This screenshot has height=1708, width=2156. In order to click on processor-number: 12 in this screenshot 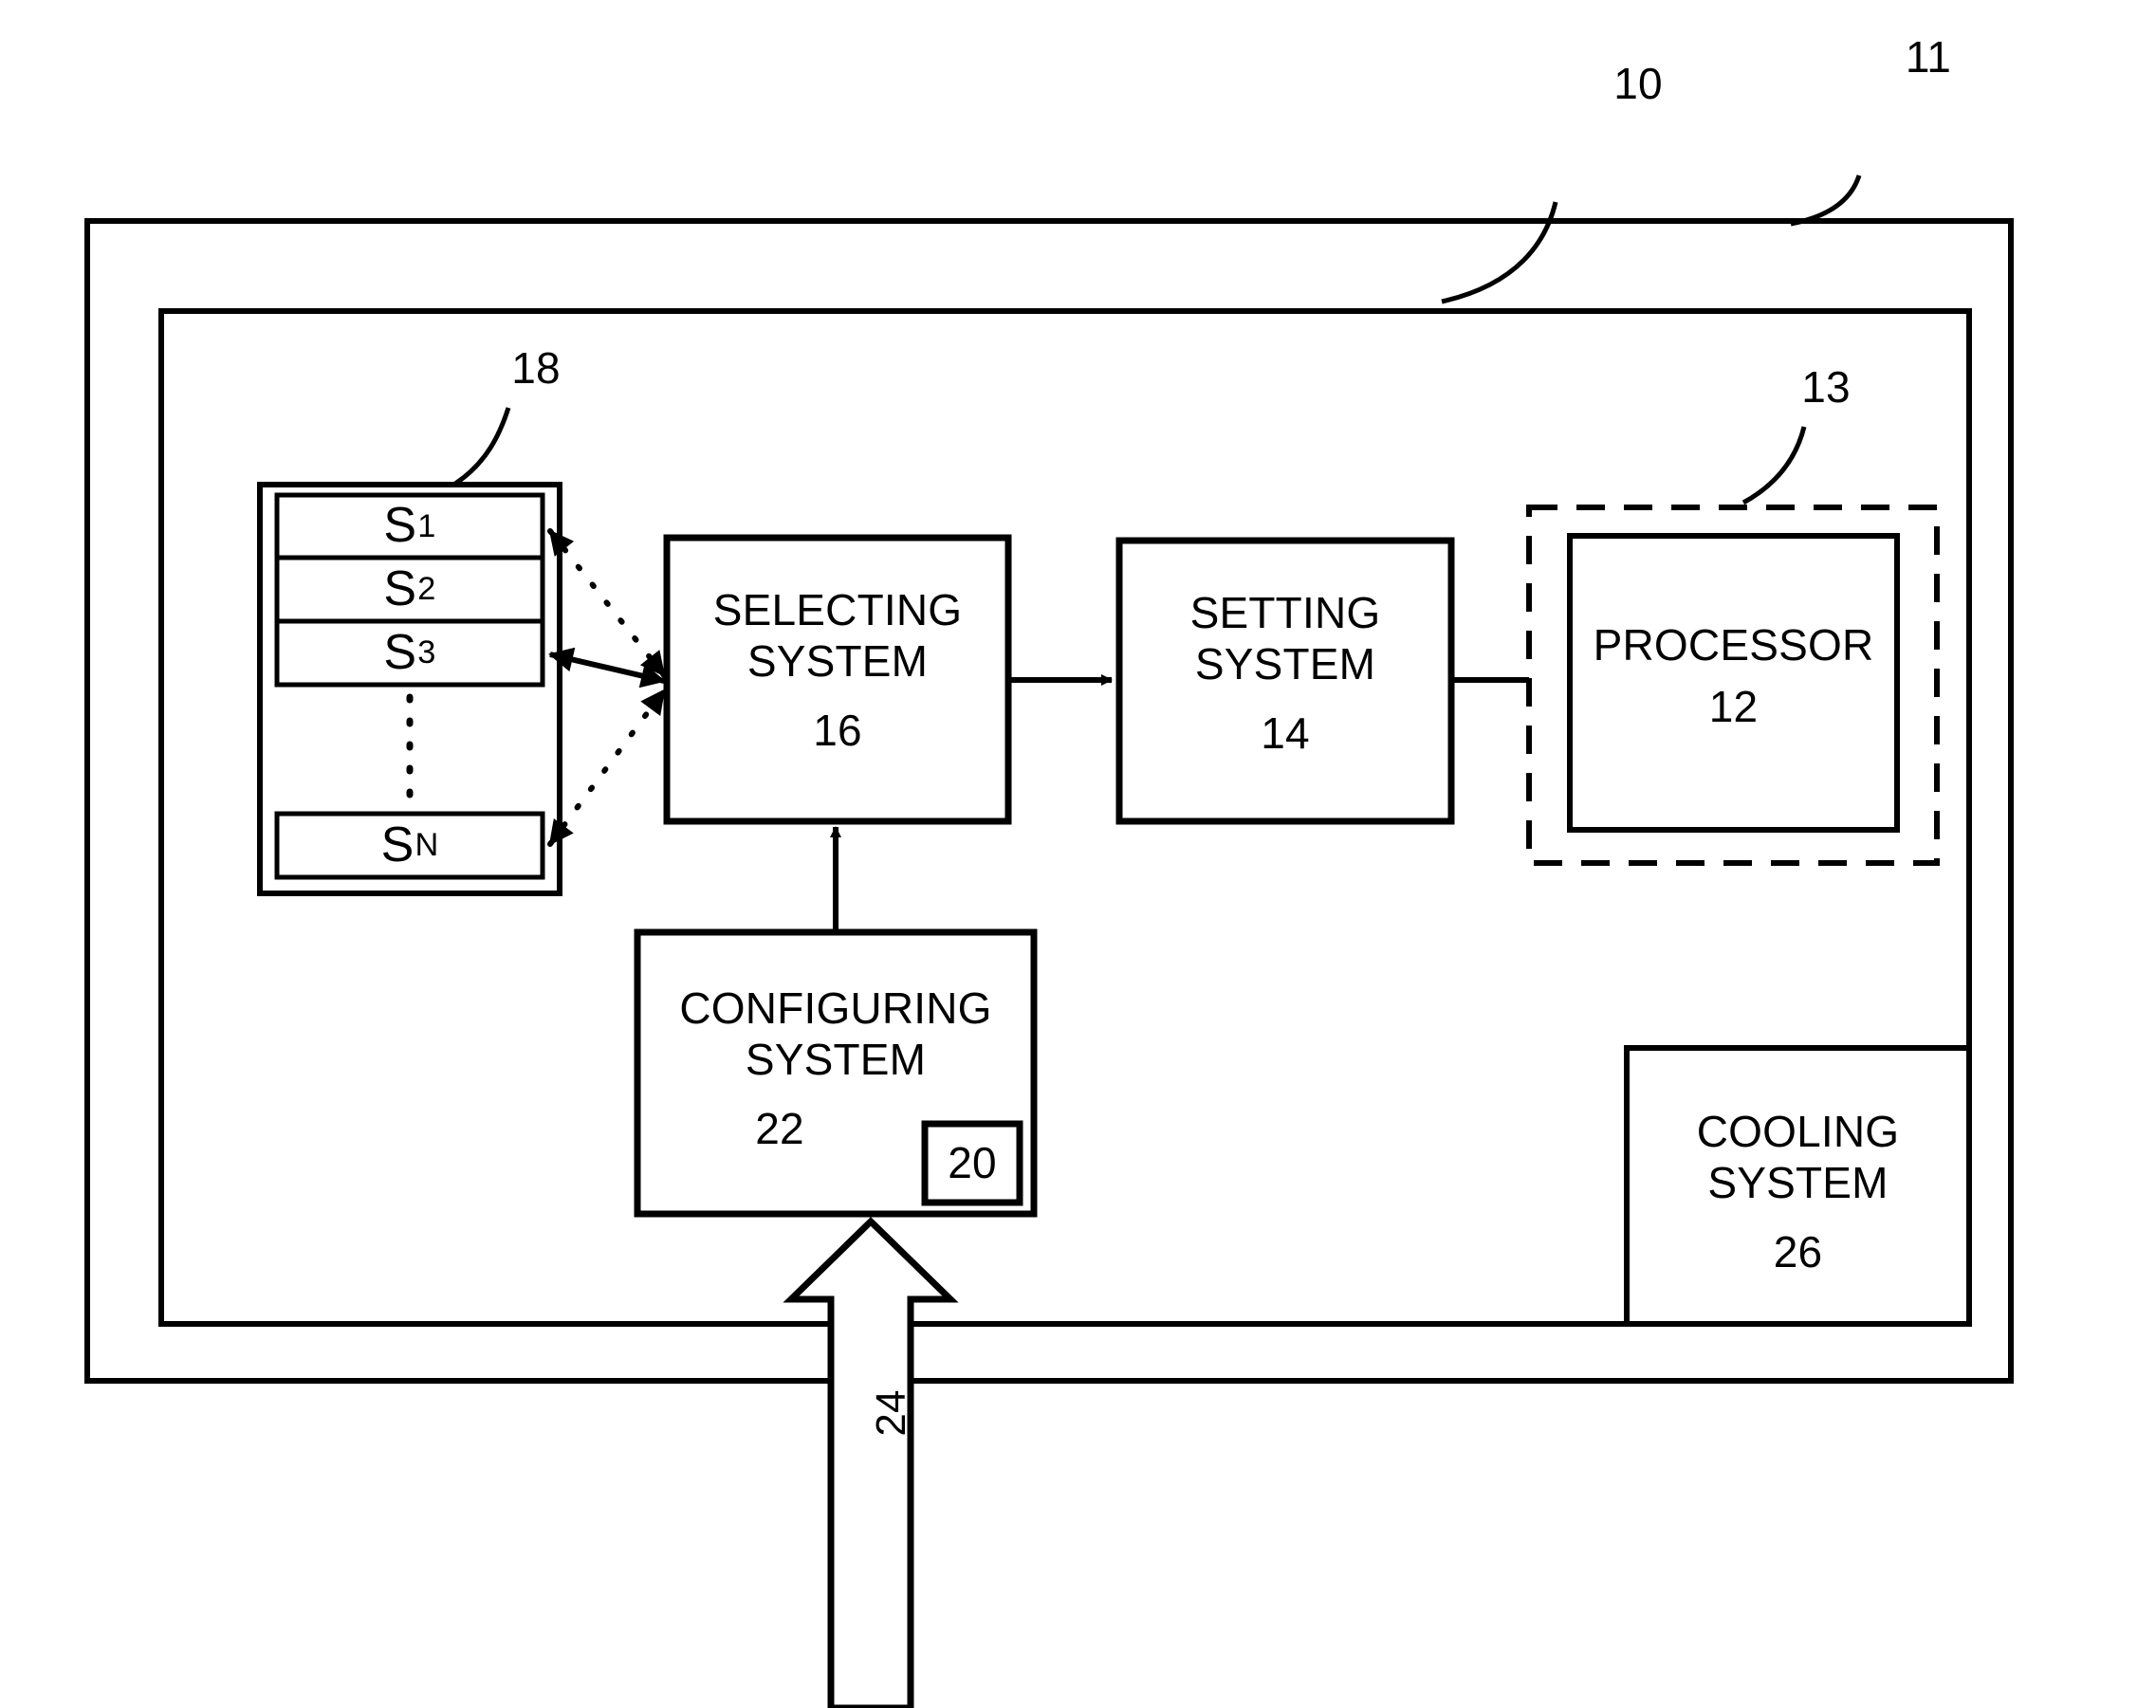, I will do `click(1733, 706)`.